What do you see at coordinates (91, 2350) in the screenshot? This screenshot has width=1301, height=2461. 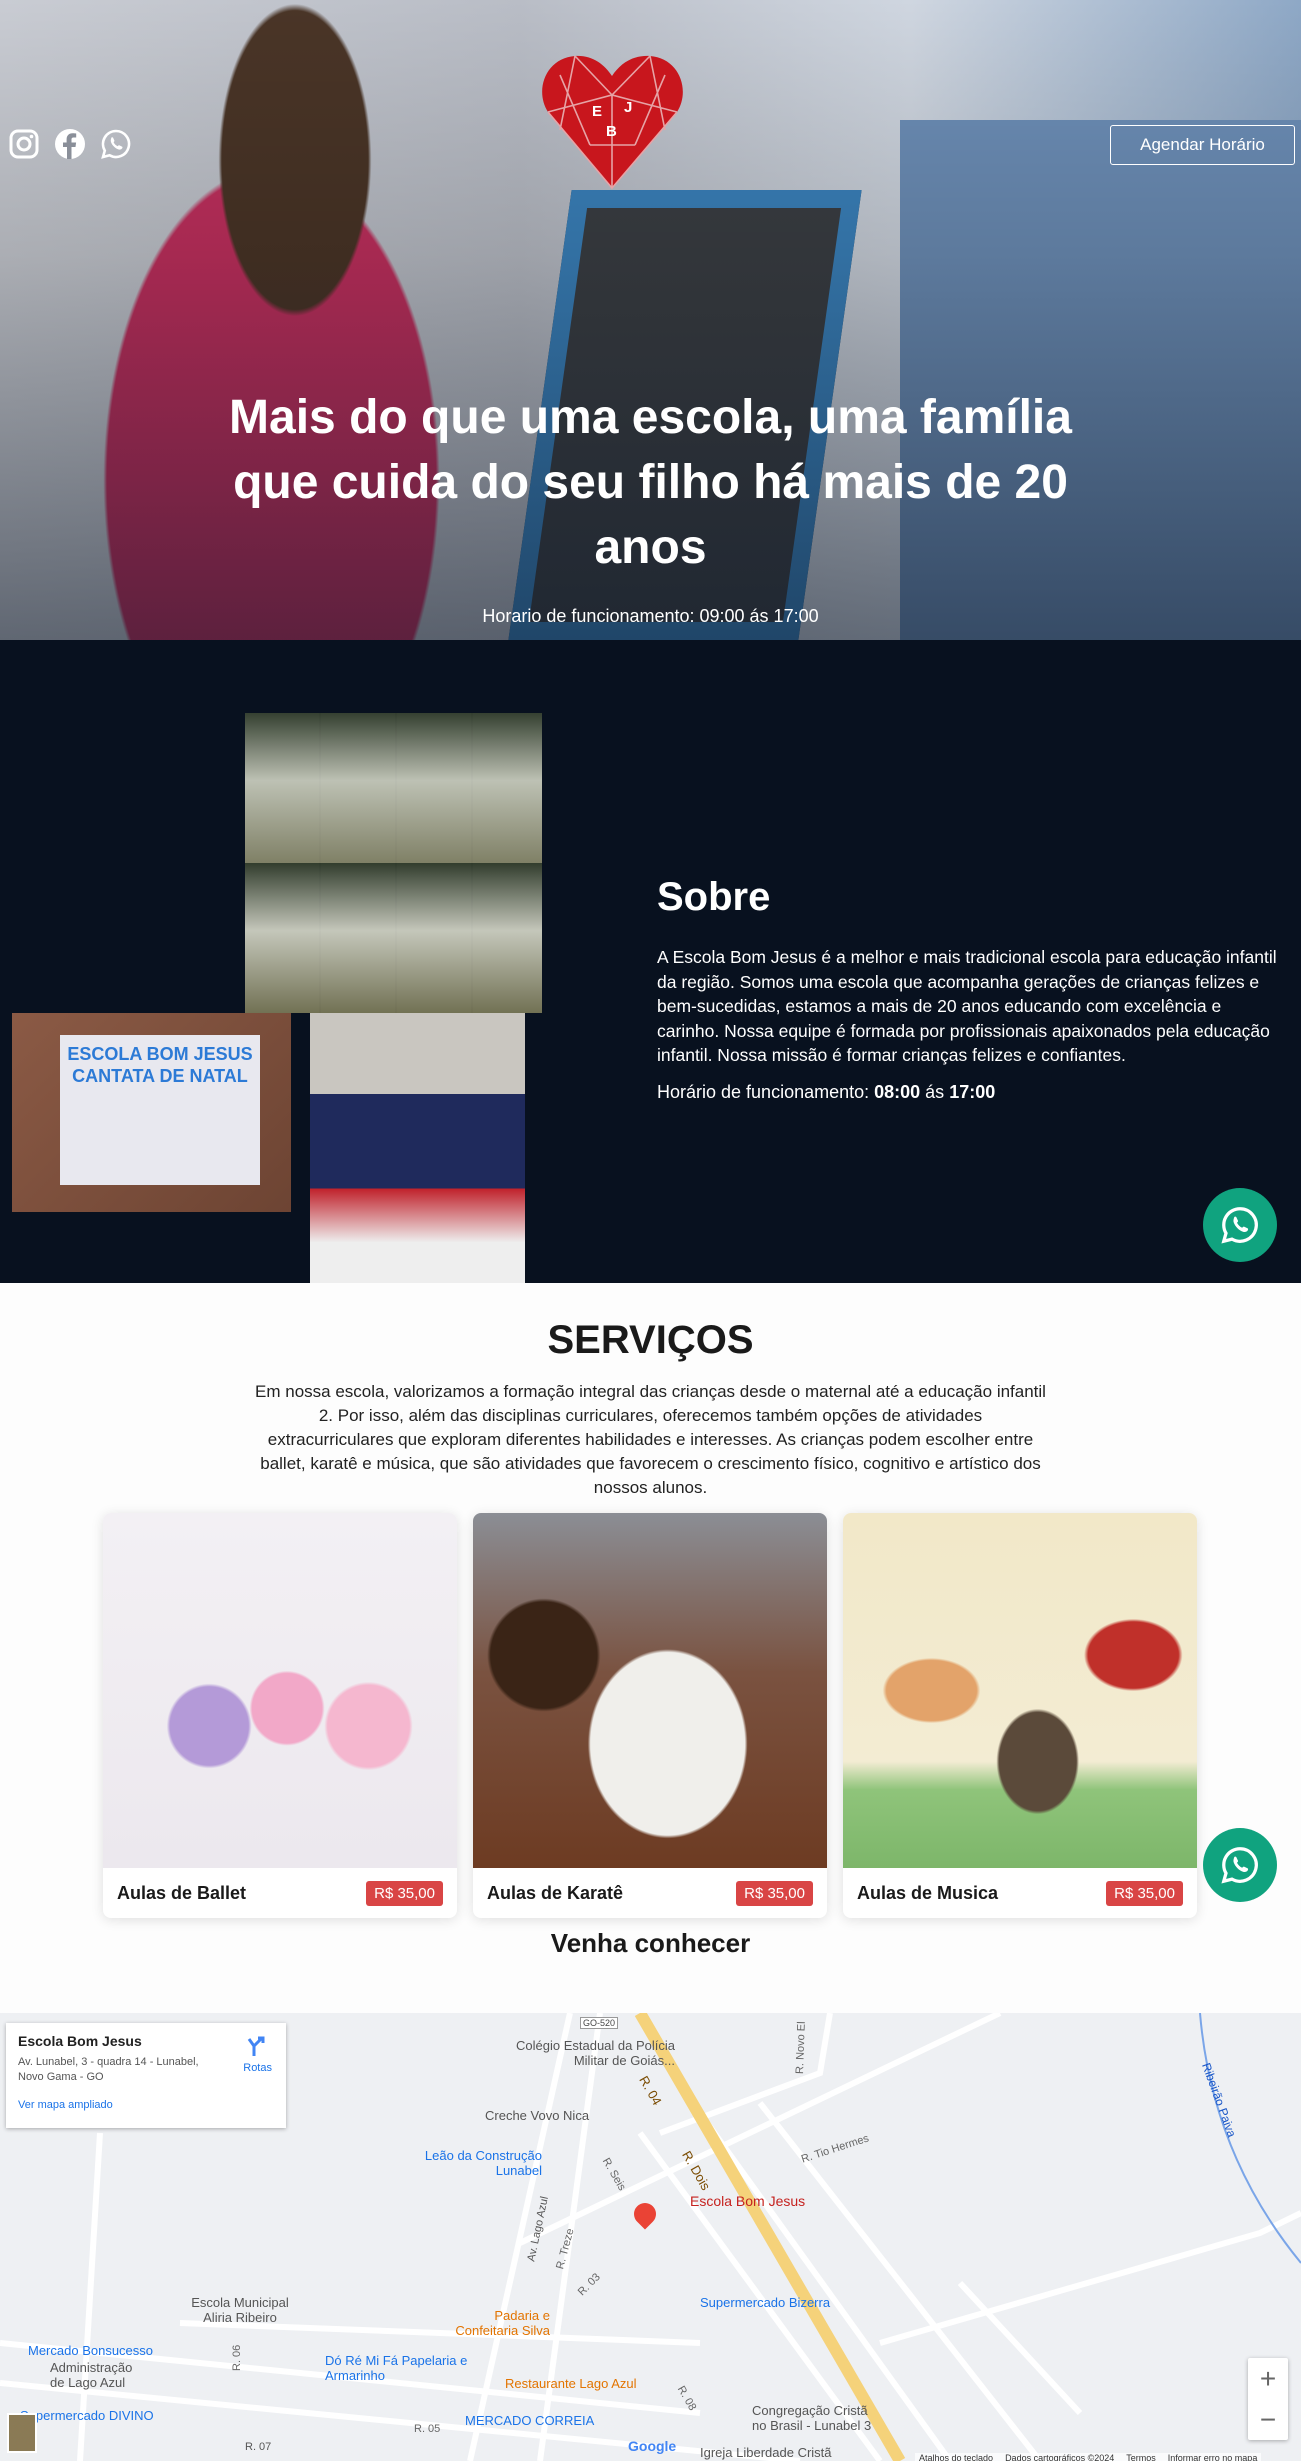 I see `map-label: Mercado Bonsucesso` at bounding box center [91, 2350].